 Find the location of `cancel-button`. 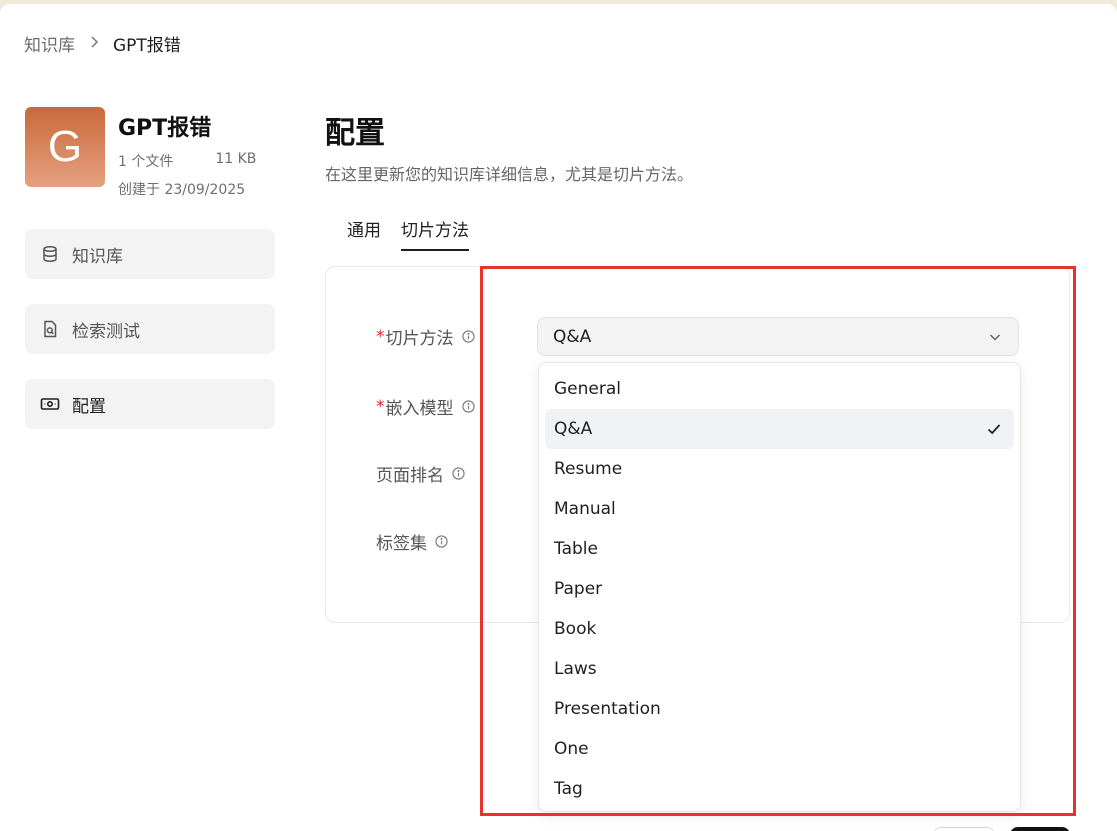

cancel-button is located at coordinates (964, 829).